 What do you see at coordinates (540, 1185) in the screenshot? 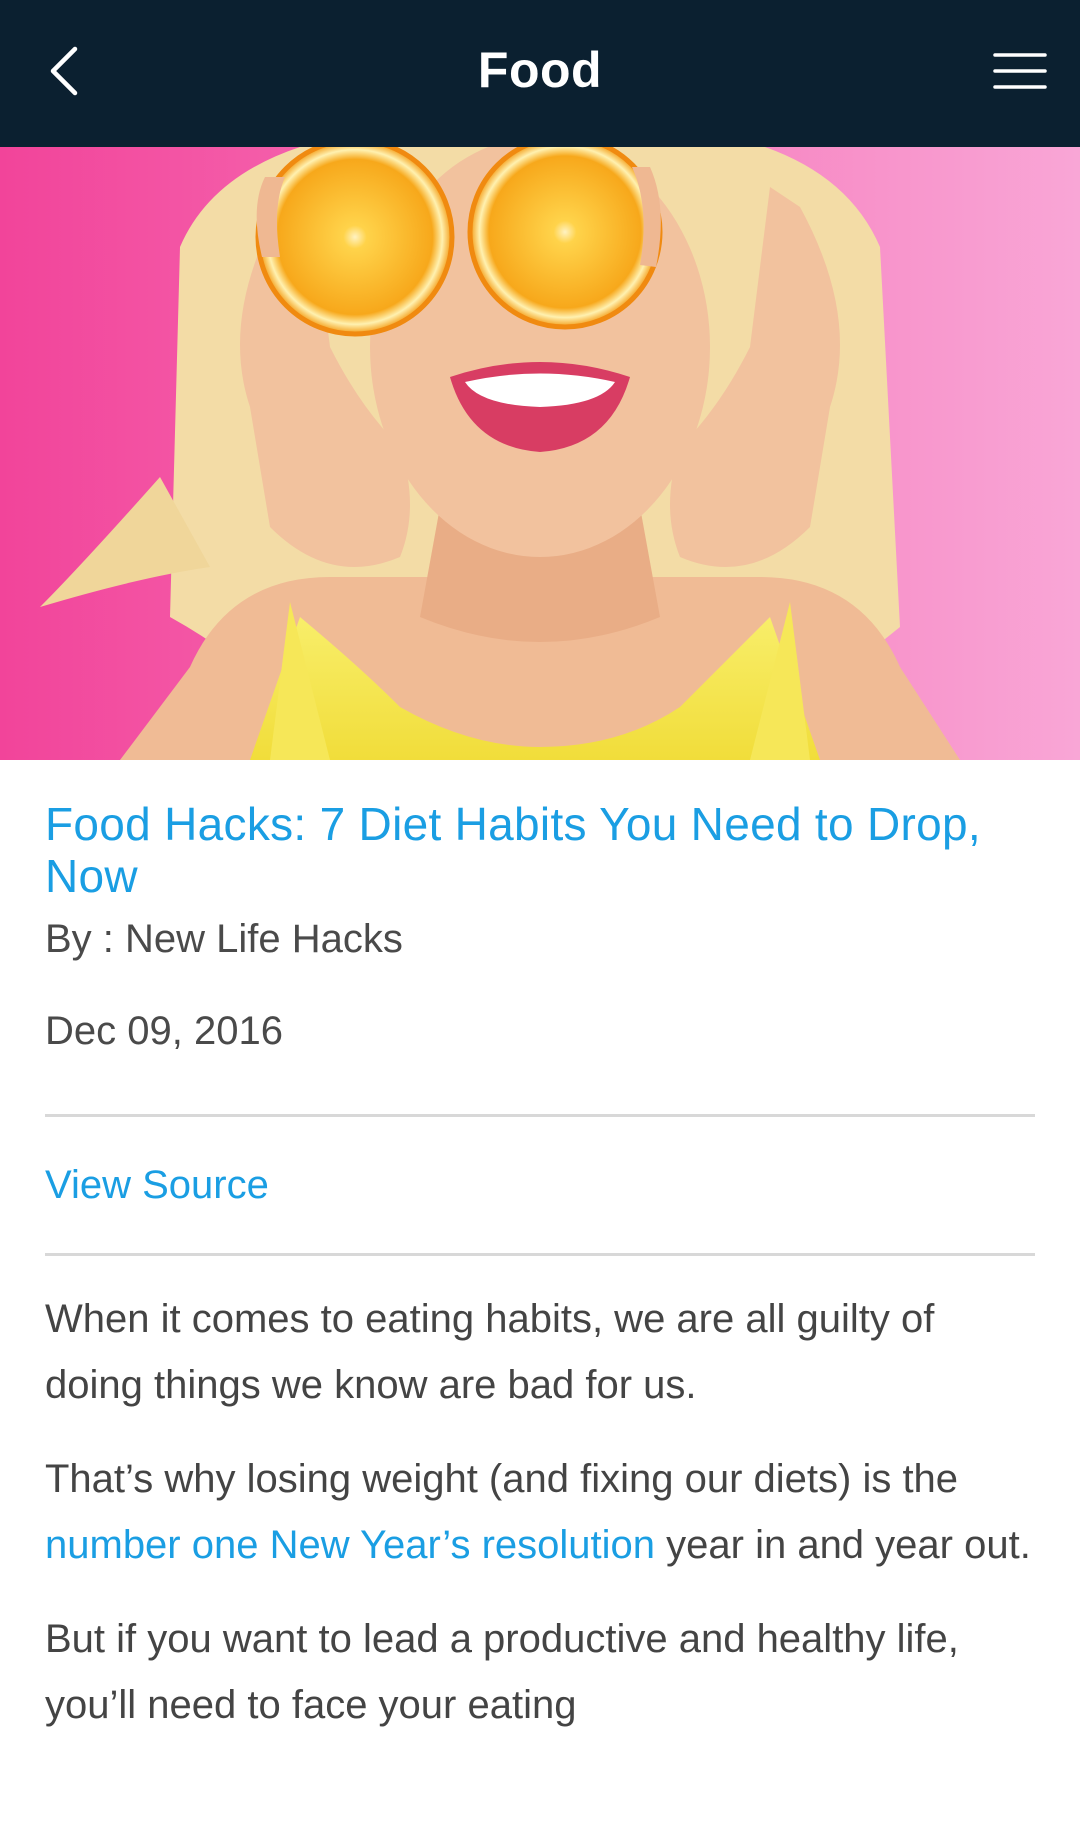
I see `view-source-link: View Source` at bounding box center [540, 1185].